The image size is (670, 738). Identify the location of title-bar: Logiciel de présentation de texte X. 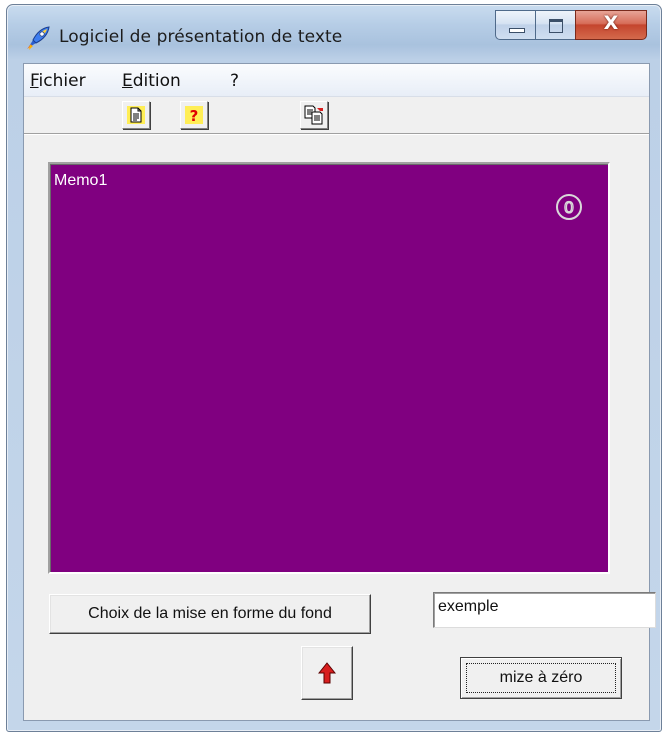
(334, 32).